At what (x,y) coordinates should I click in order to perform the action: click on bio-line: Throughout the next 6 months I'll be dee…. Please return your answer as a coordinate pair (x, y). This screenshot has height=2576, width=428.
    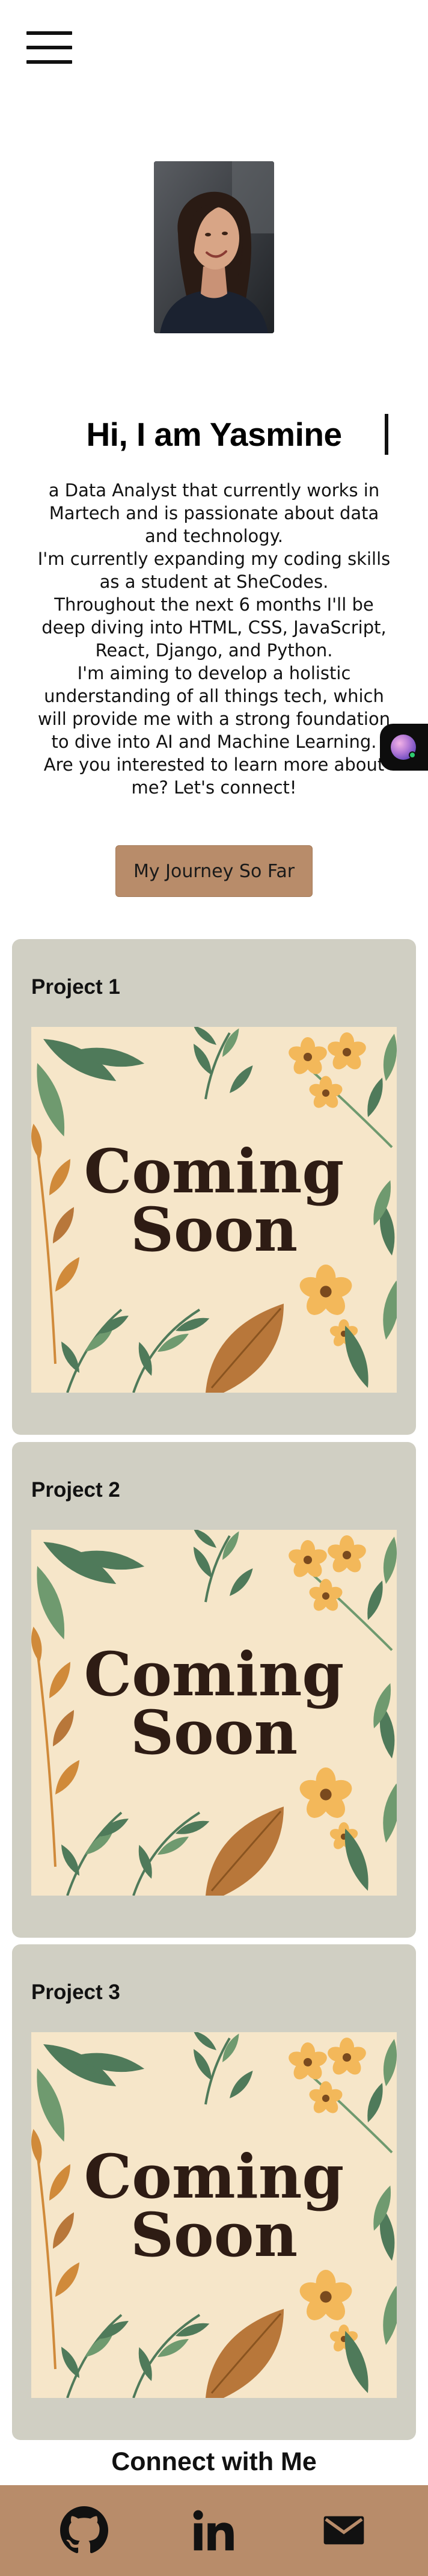
    Looking at the image, I should click on (214, 627).